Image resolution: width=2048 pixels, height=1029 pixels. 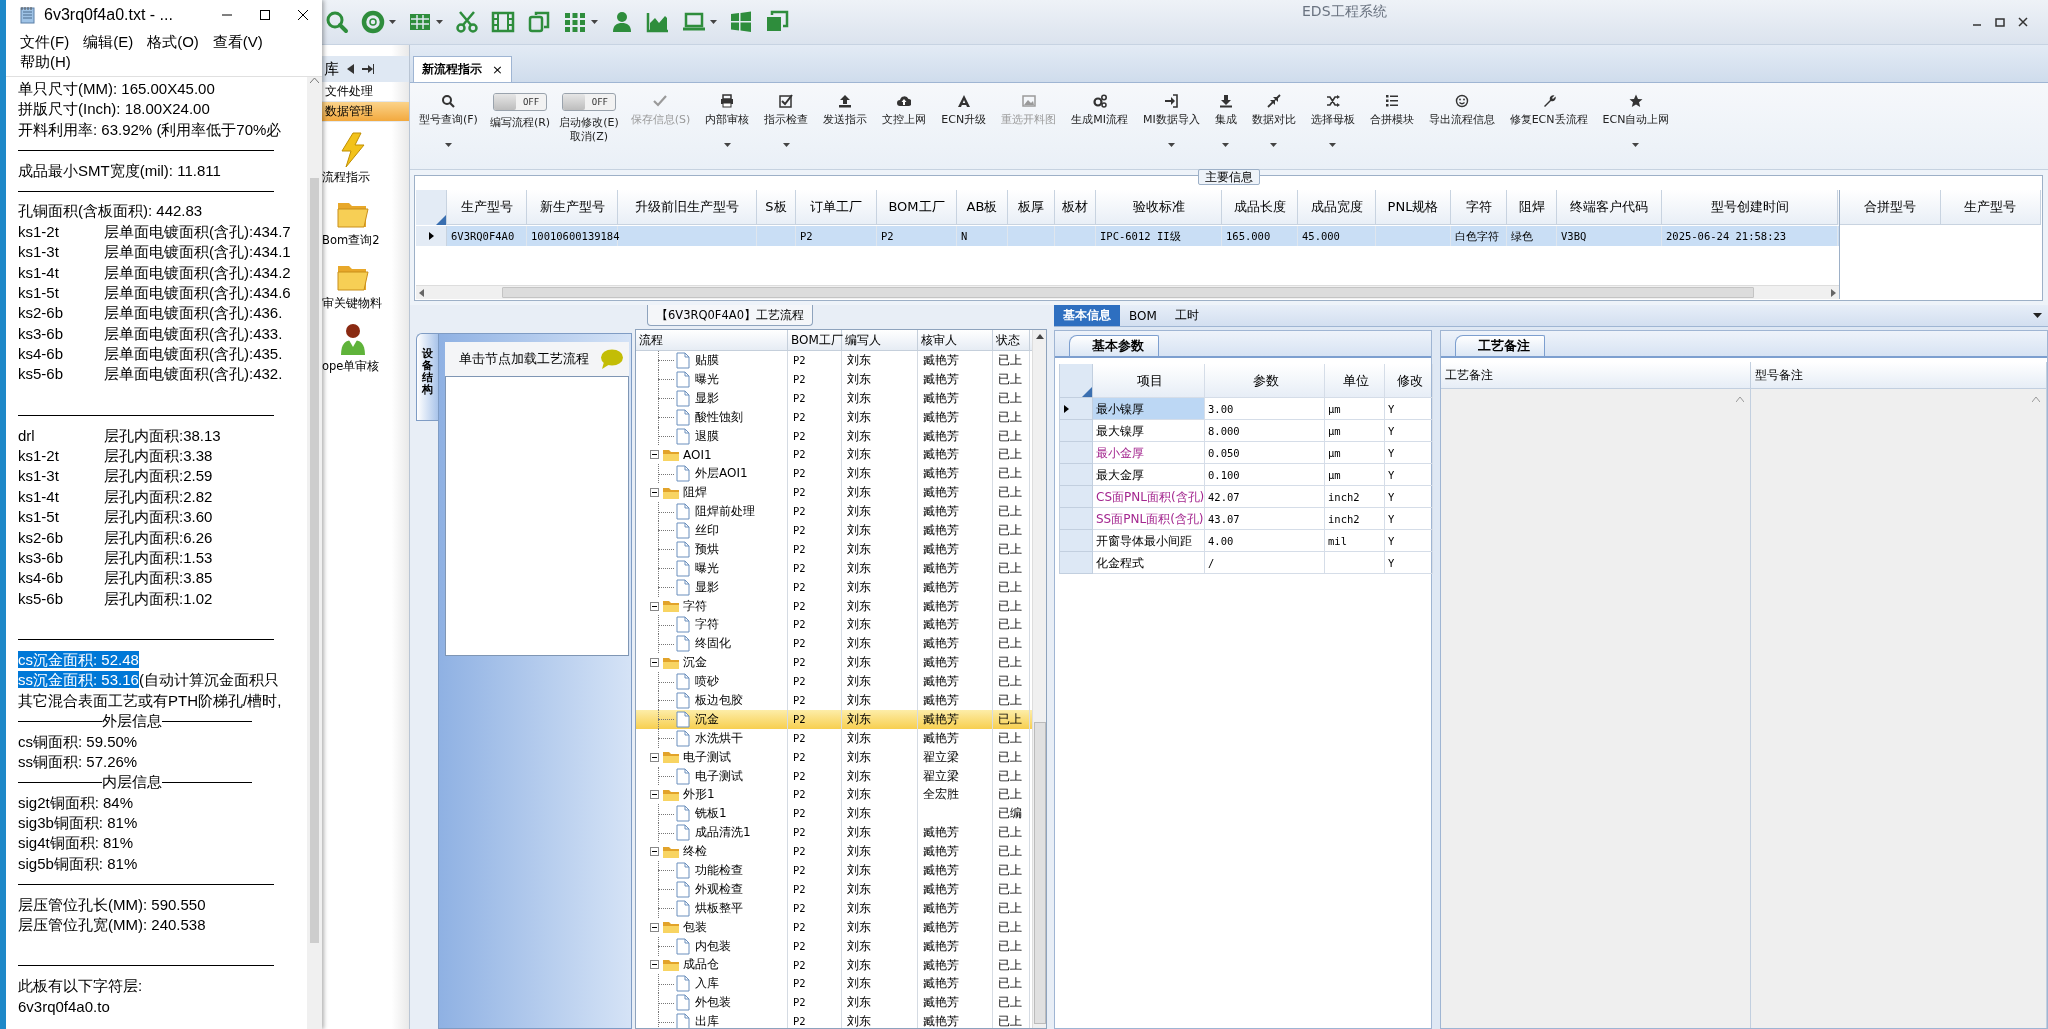 What do you see at coordinates (539, 22) in the screenshot?
I see `copy-icon` at bounding box center [539, 22].